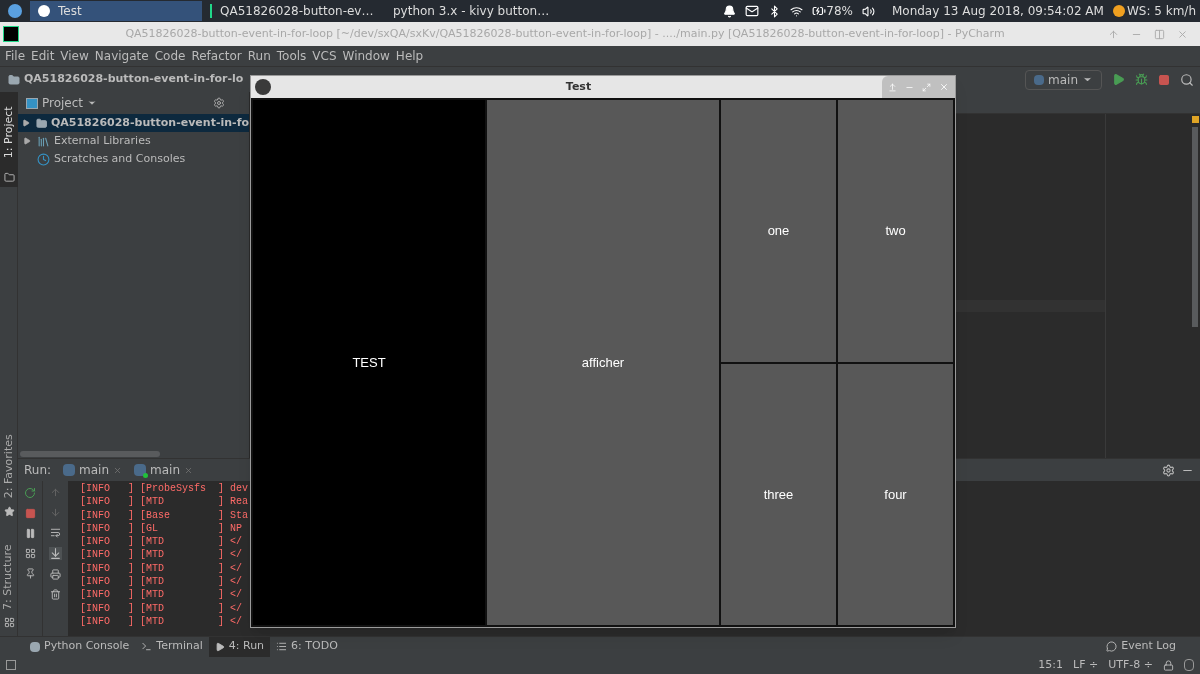 The image size is (1200, 674). Describe the element at coordinates (90, 454) in the screenshot. I see `horizontal-scrollbar` at that location.